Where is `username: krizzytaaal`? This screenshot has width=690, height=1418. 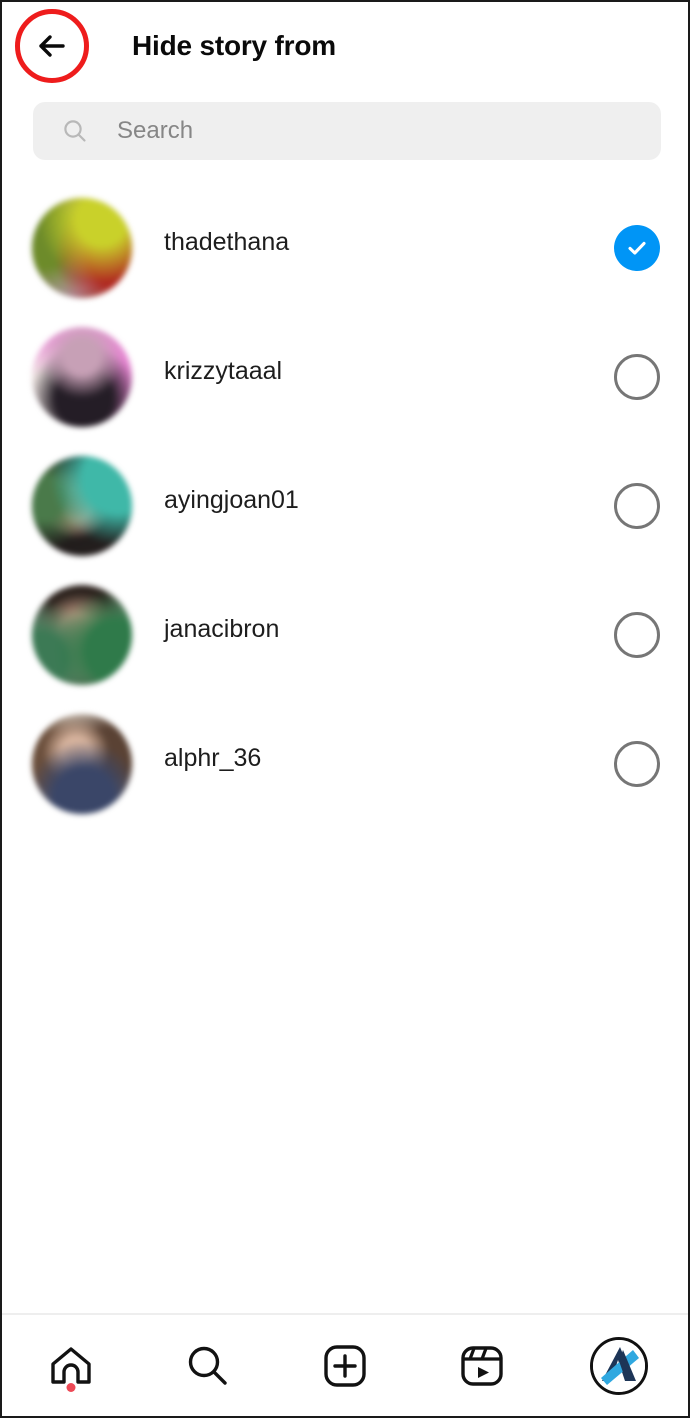 username: krizzytaaal is located at coordinates (223, 371).